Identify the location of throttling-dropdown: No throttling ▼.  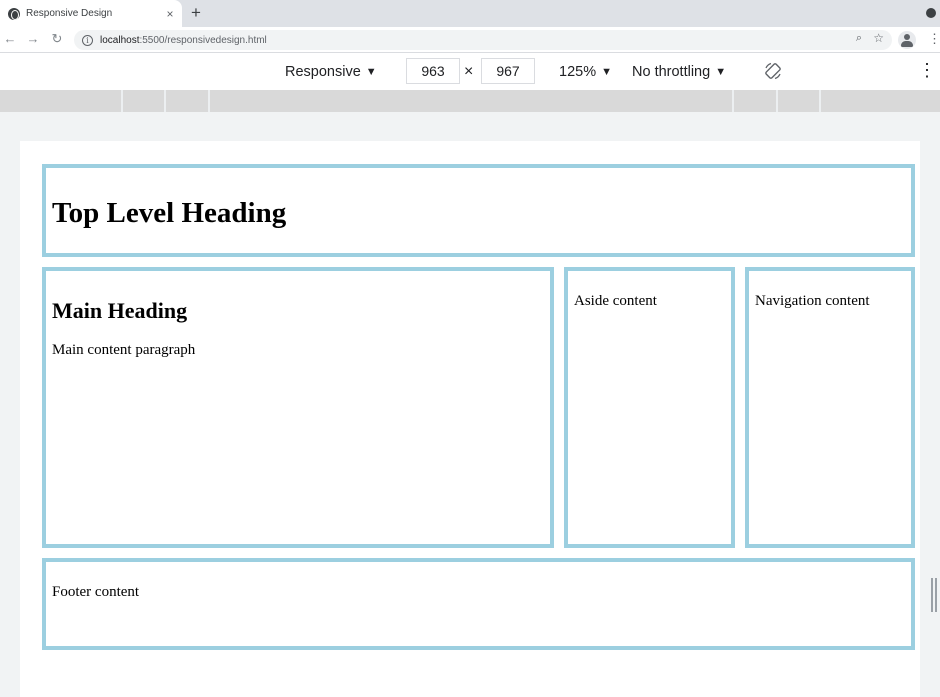
(679, 72).